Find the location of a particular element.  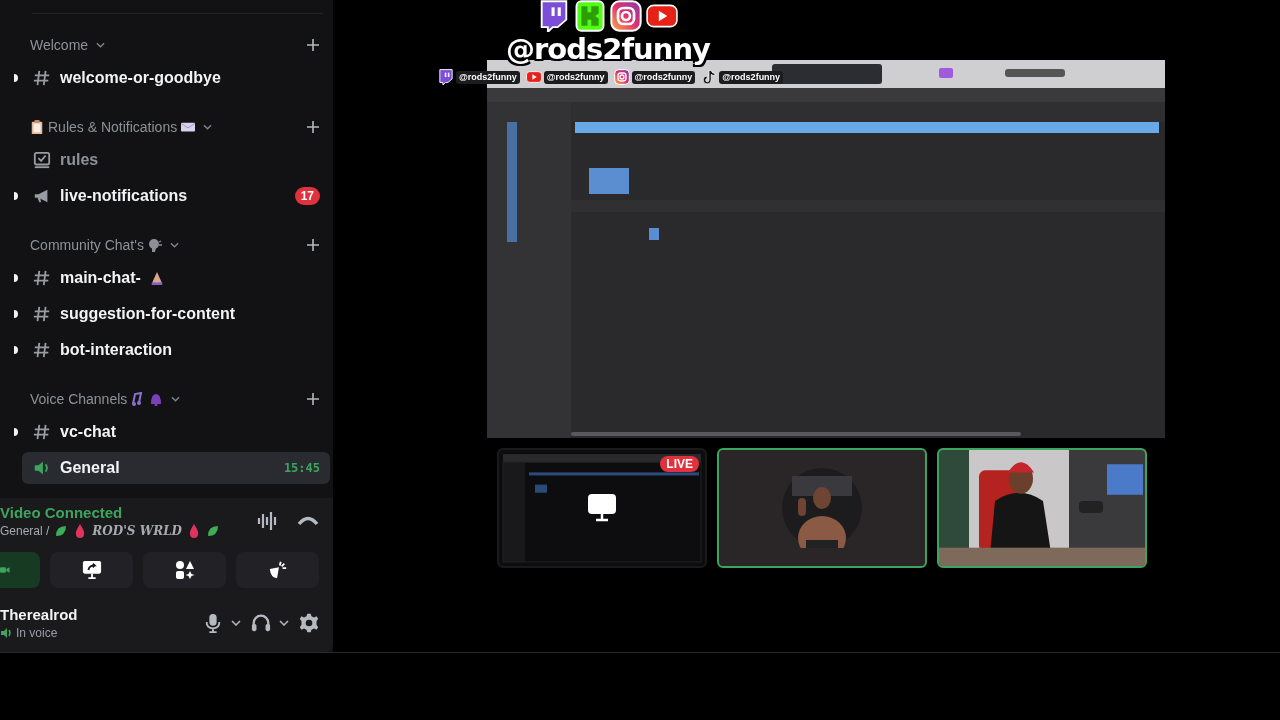

activities-icon is located at coordinates (184, 570).